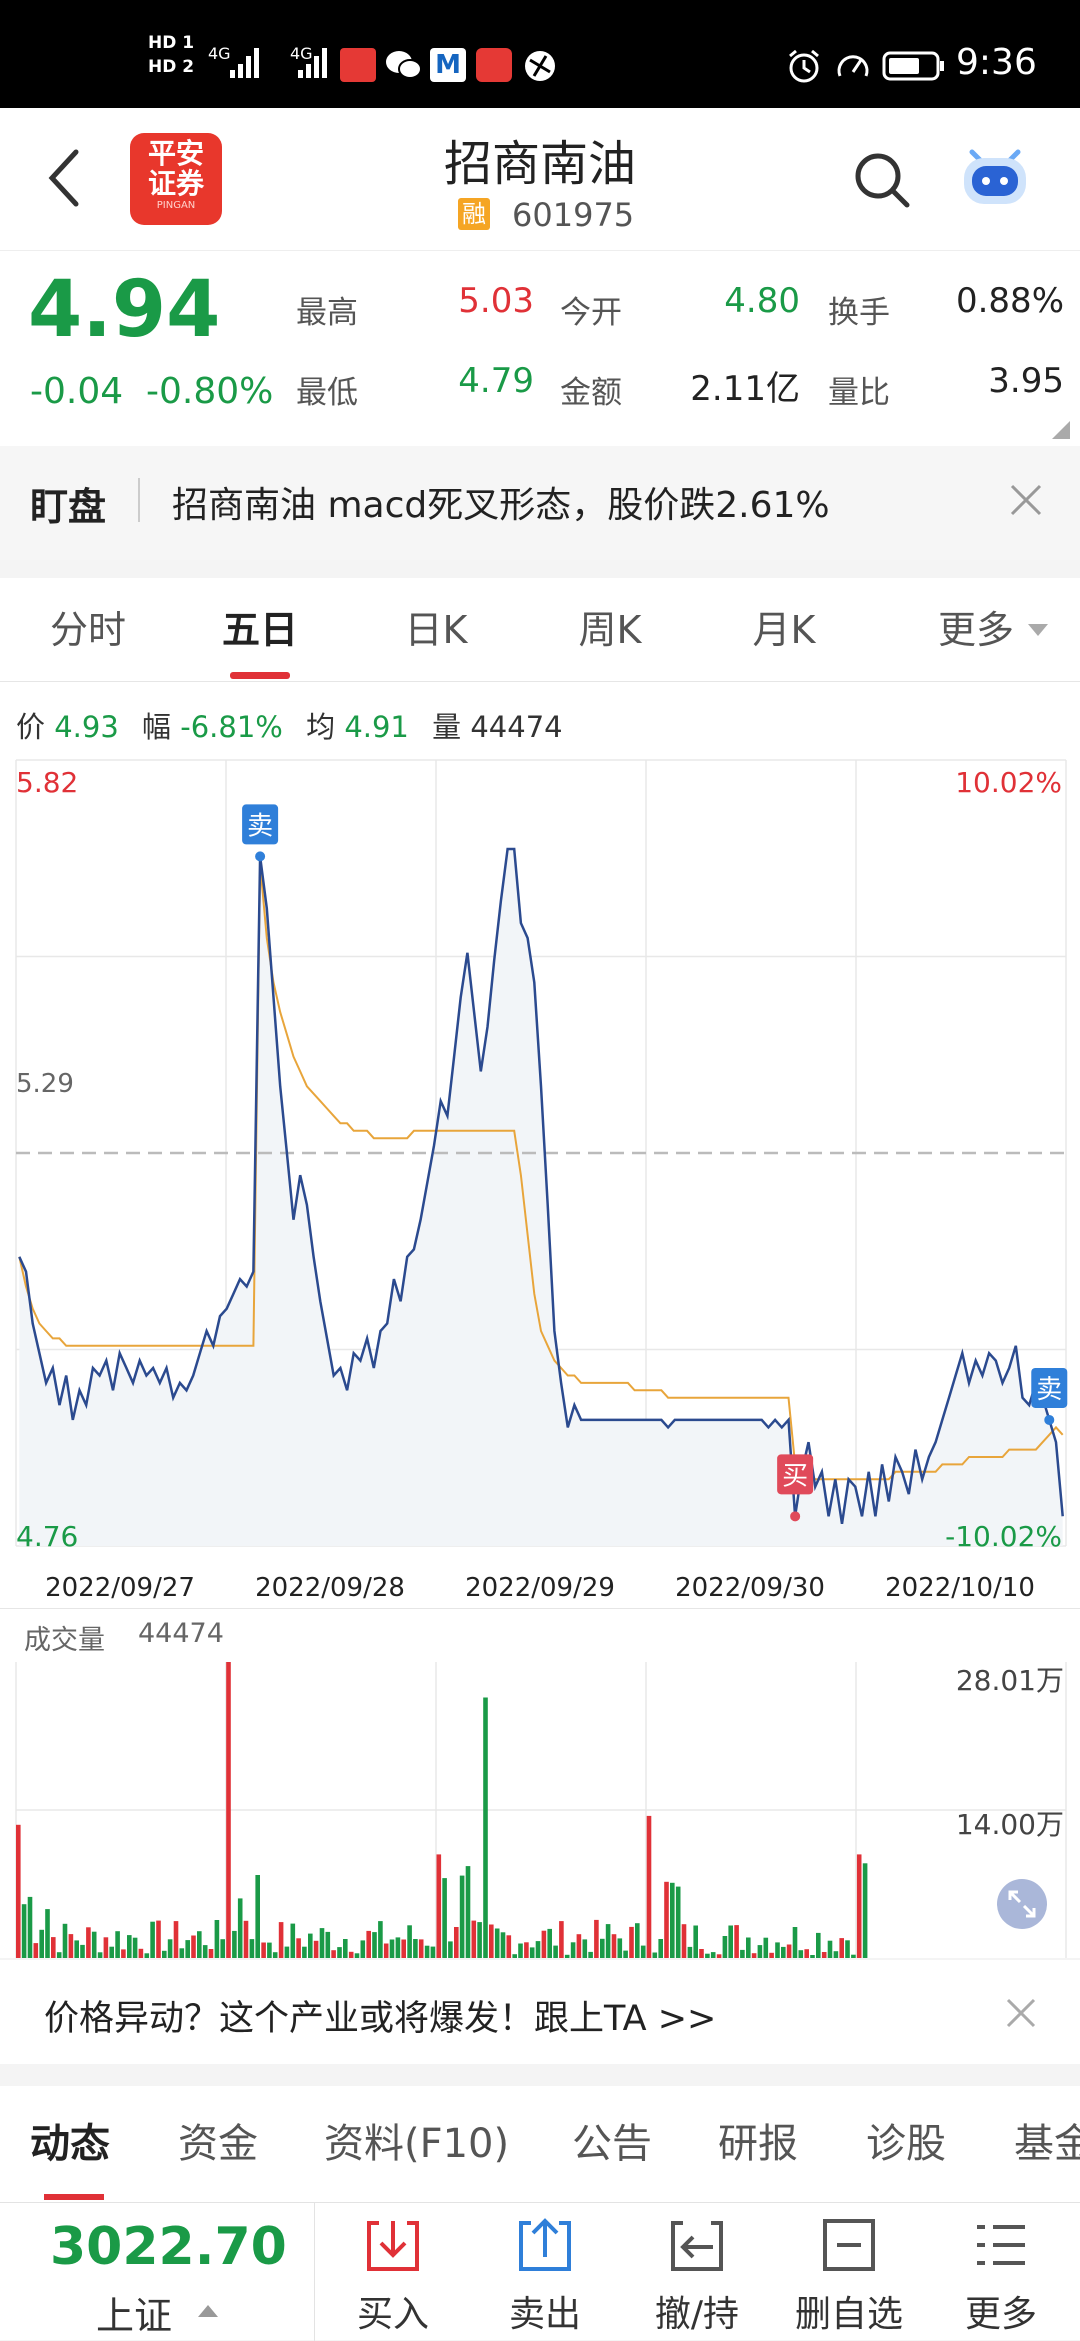 The height and width of the screenshot is (2341, 1080). What do you see at coordinates (853, 66) in the screenshot?
I see `speed-gauge-icon` at bounding box center [853, 66].